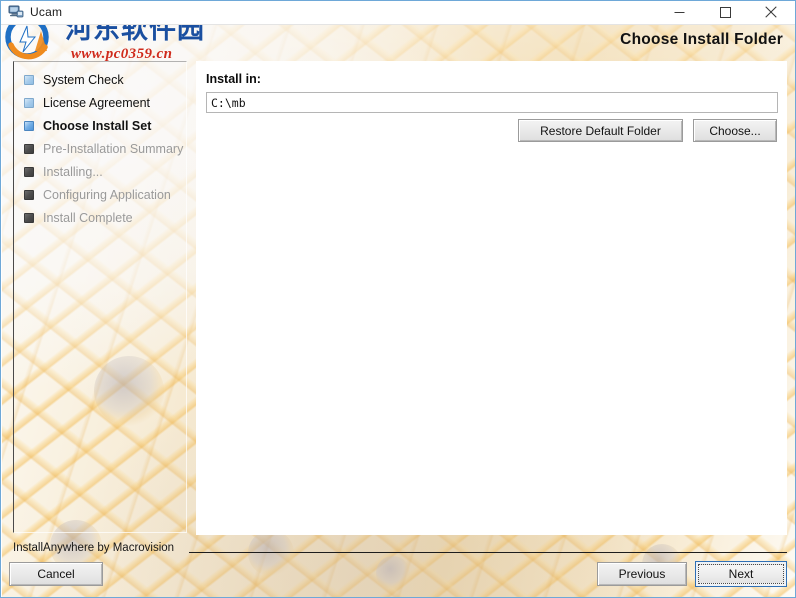  I want to click on minimize-icon, so click(679, 12).